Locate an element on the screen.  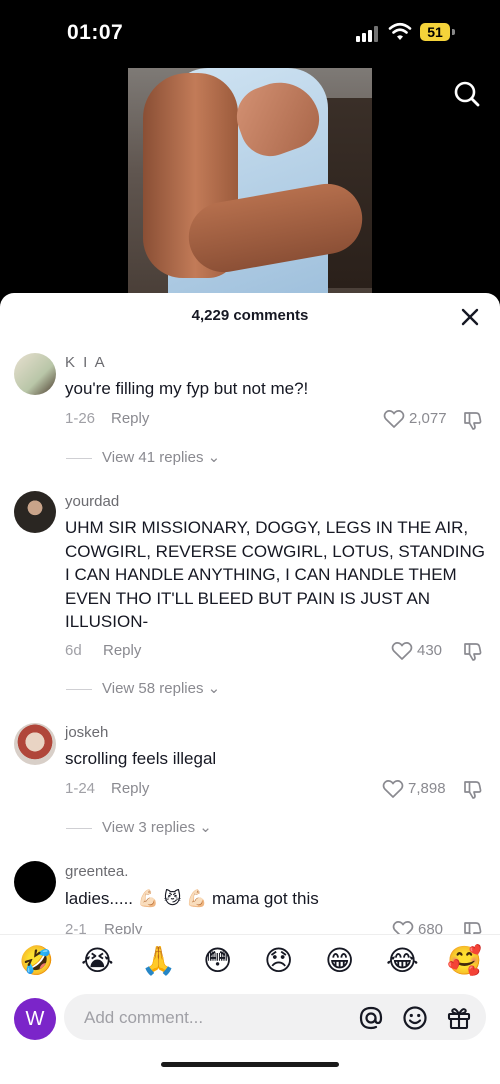
battery-tip is located at coordinates (453, 32).